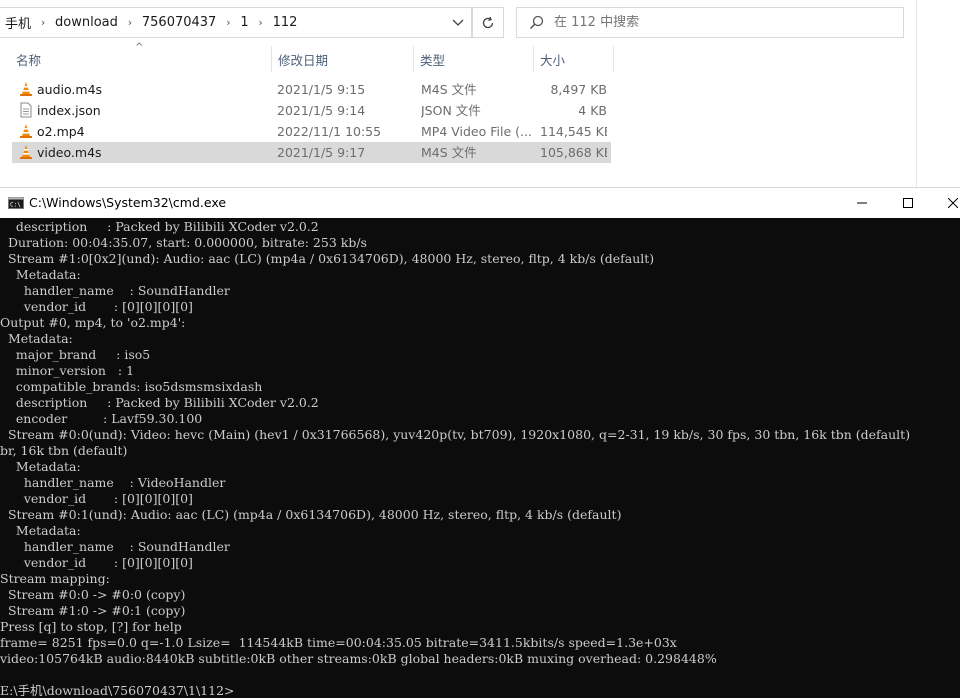  What do you see at coordinates (141, 59) in the screenshot?
I see `column-header-name: 名称` at bounding box center [141, 59].